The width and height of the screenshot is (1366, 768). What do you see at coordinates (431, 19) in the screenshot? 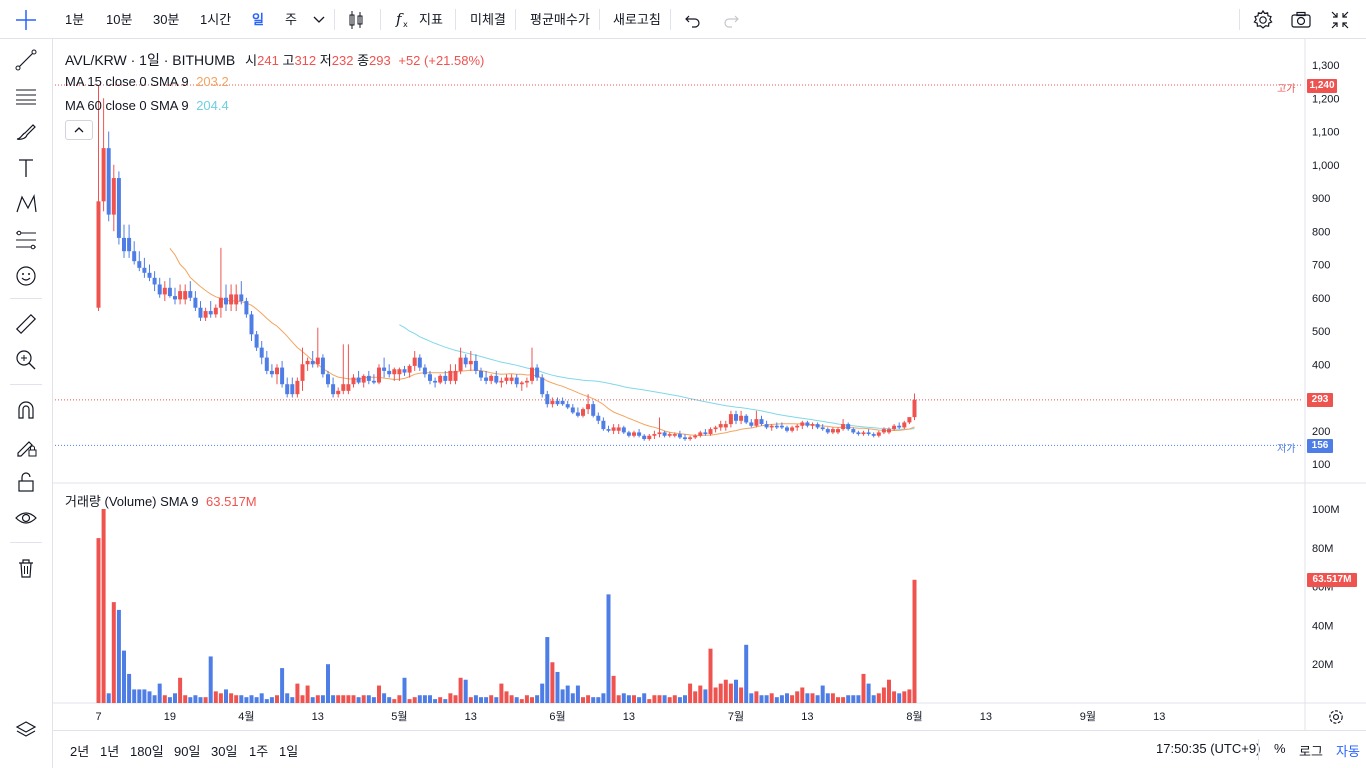
I see `indicators-button: 지표` at bounding box center [431, 19].